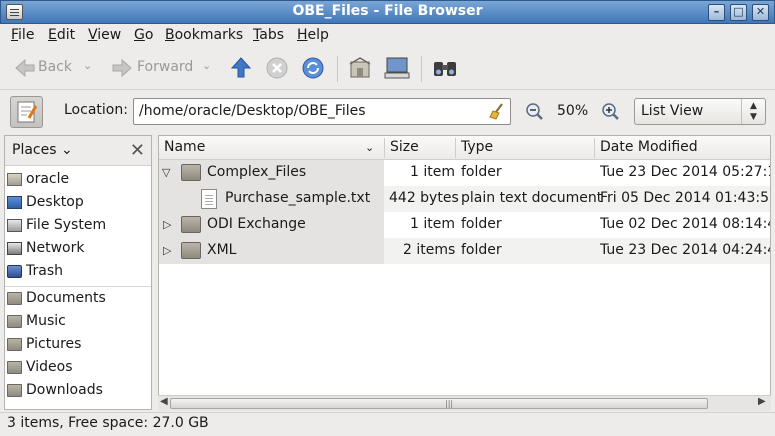 The image size is (775, 436). What do you see at coordinates (14, 202) in the screenshot?
I see `desktop-icon` at bounding box center [14, 202].